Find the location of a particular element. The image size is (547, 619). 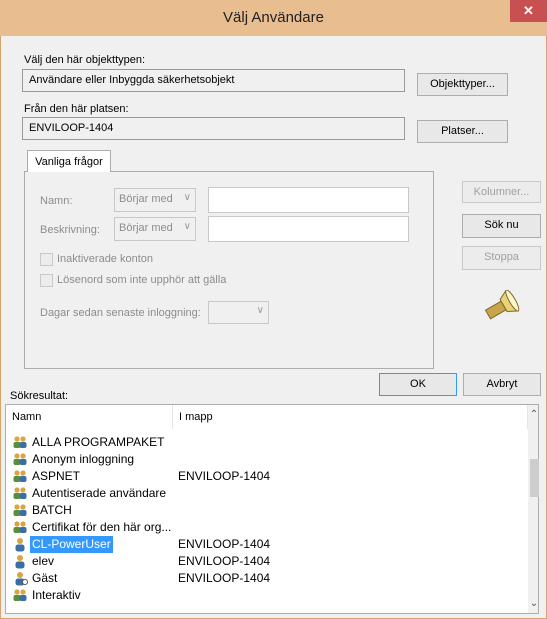

days-since-login-label: Dagar sedan senaste inloggning: is located at coordinates (120, 313).